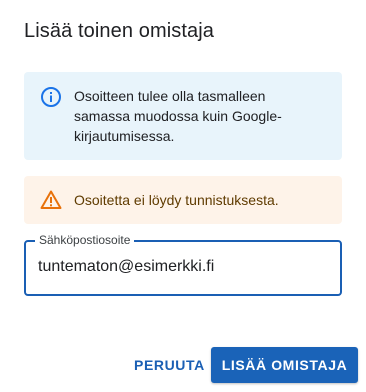  I want to click on email-field-label: Sähköpostiosoite, so click(85, 240).